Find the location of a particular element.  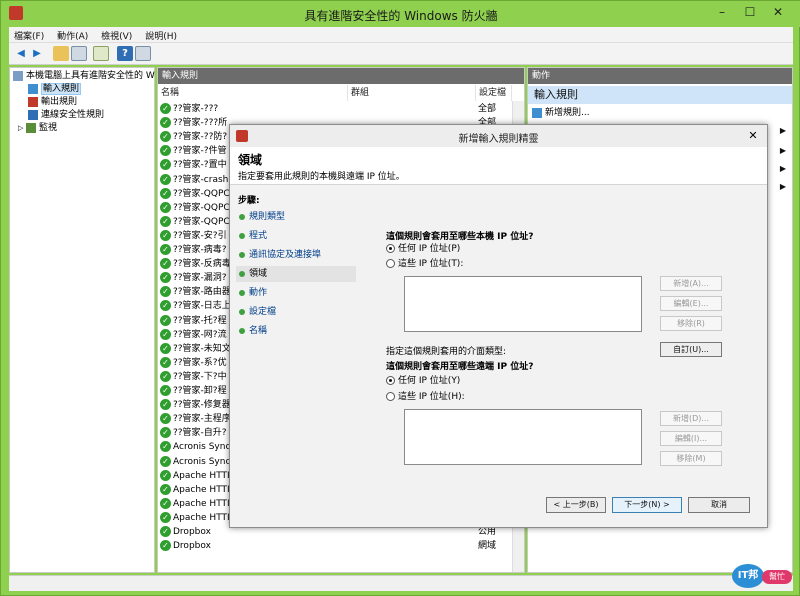

rule-name: Acronis Sync is located at coordinates (202, 447).